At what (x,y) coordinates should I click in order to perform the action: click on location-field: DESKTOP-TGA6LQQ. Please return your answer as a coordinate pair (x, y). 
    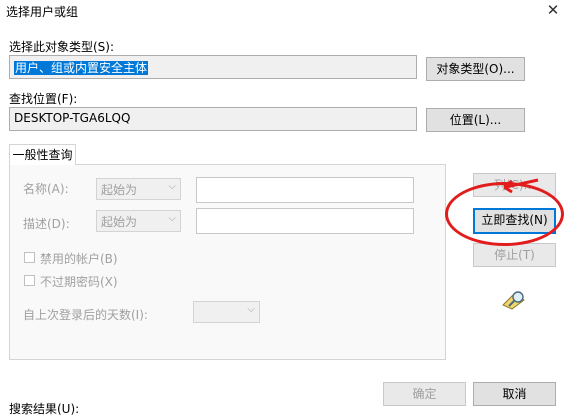
    Looking at the image, I should click on (213, 119).